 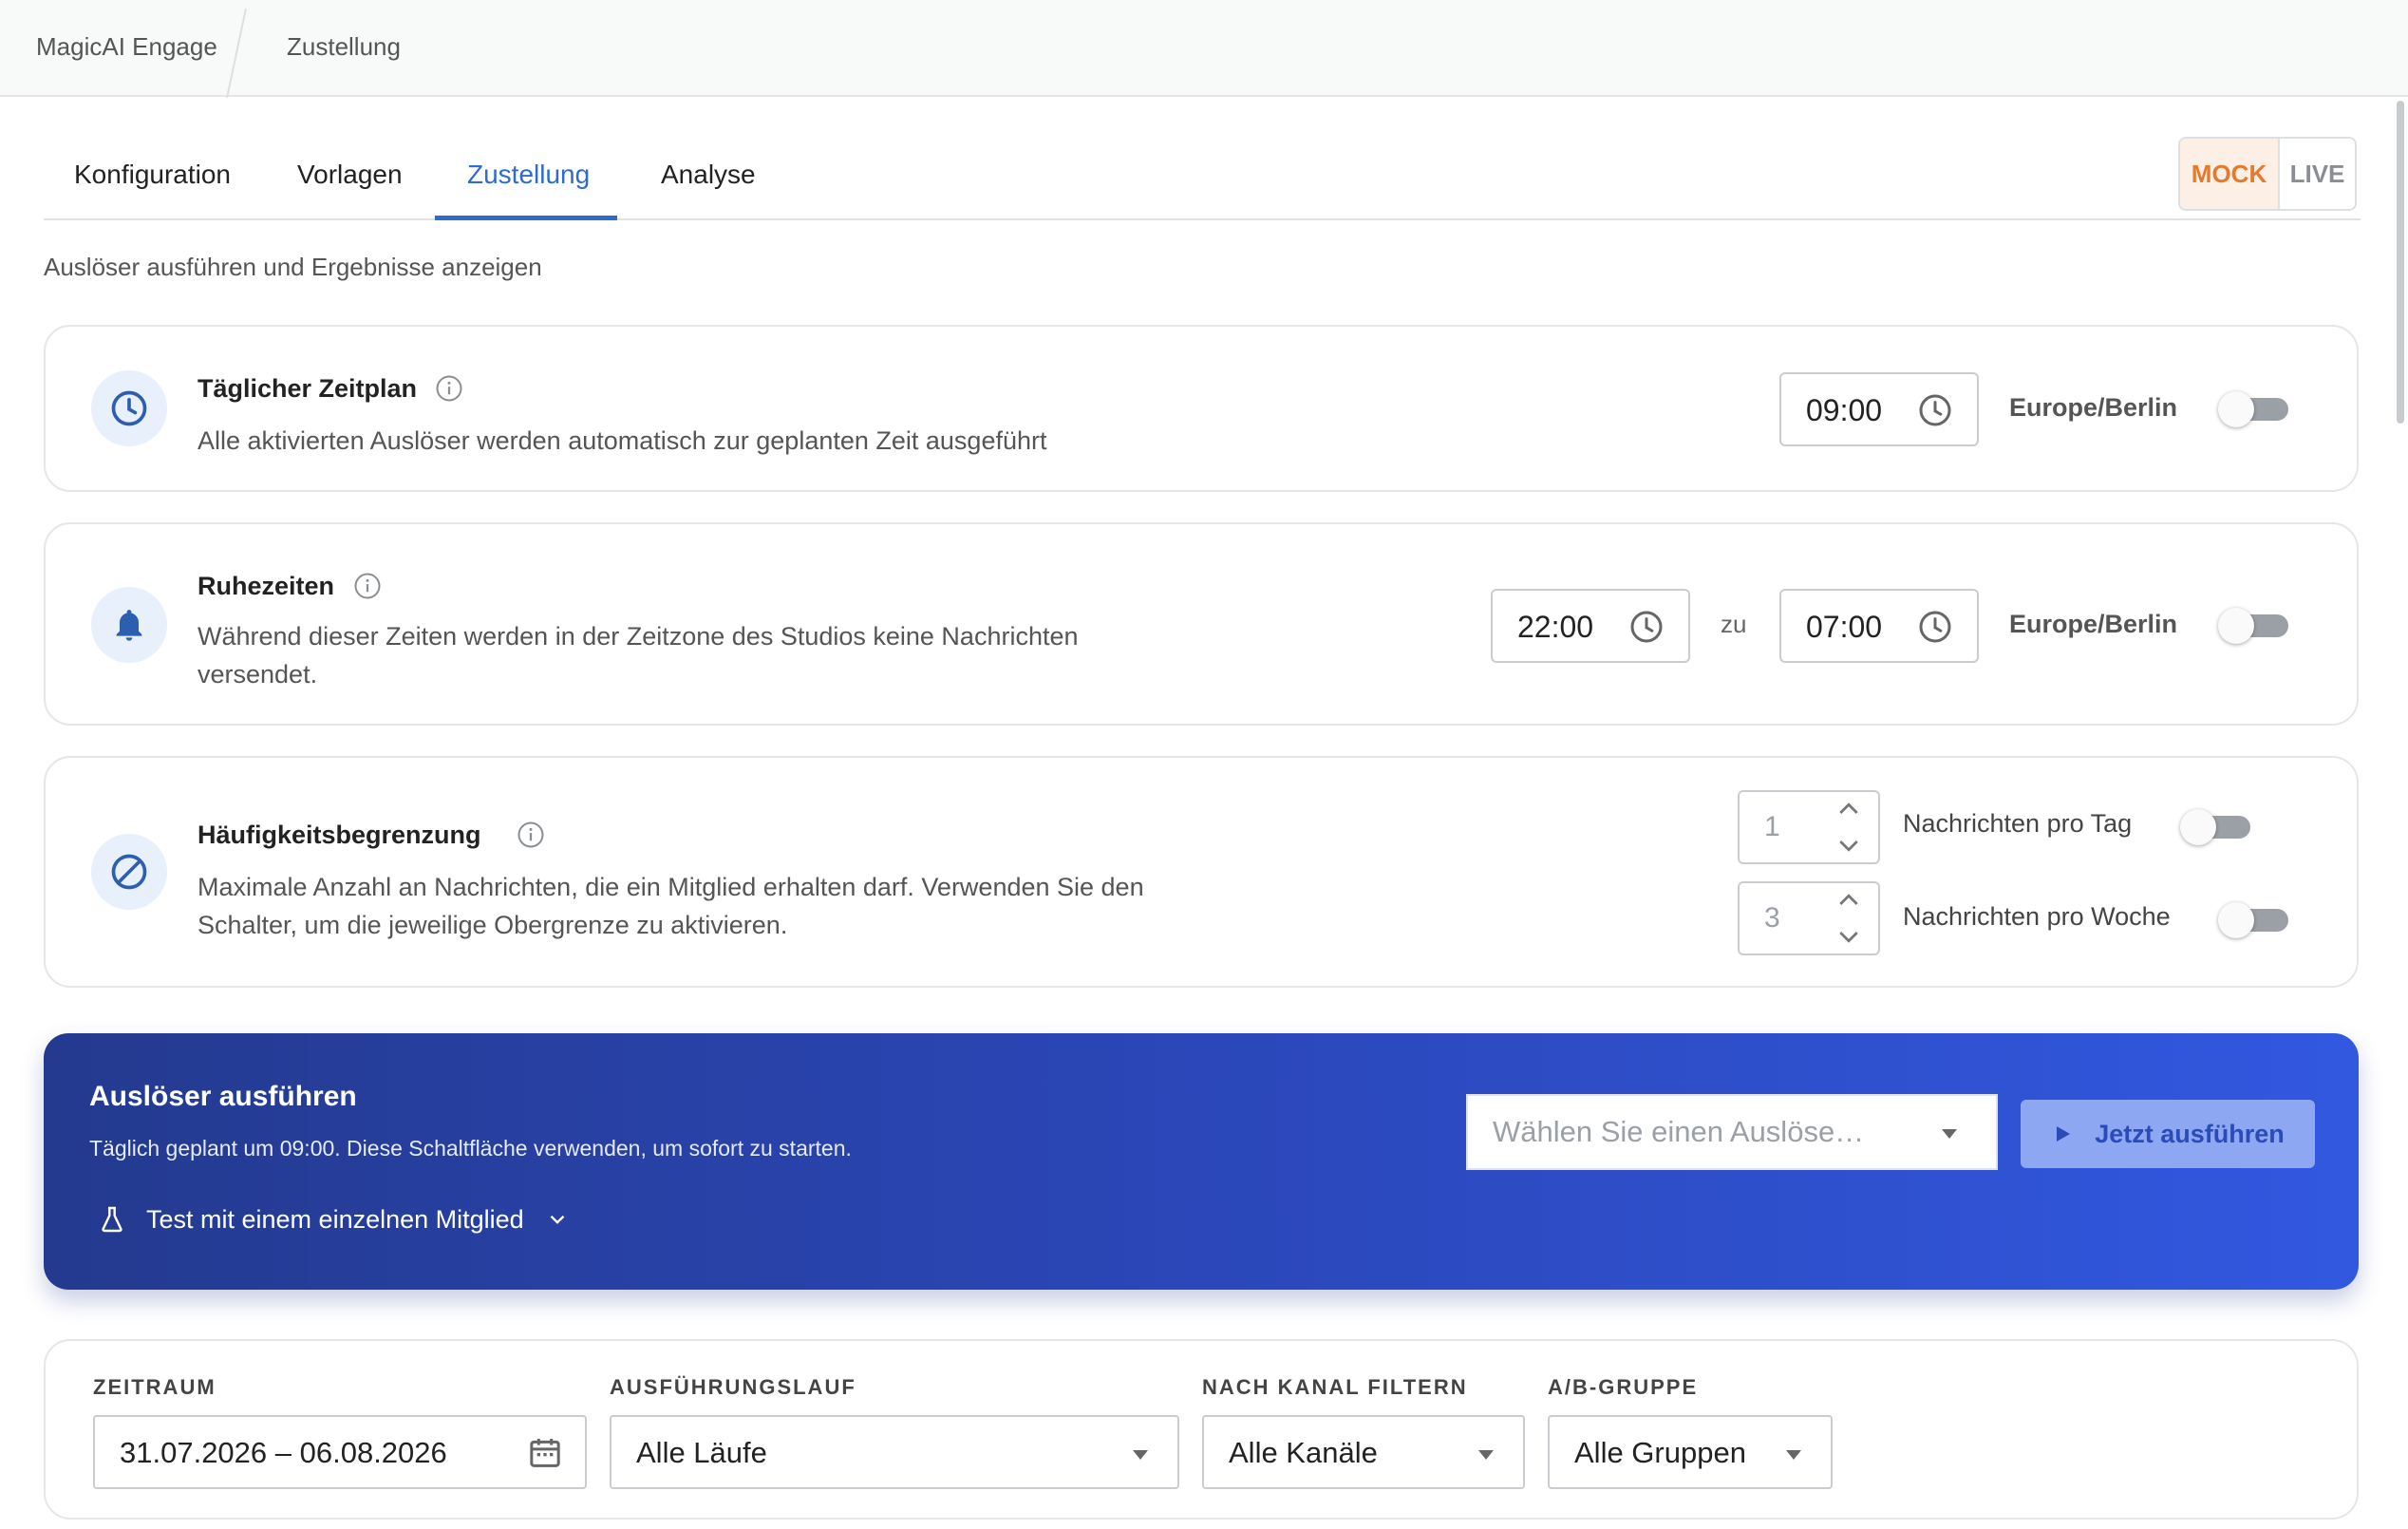 What do you see at coordinates (1772, 826) in the screenshot?
I see `per-day-value: 1` at bounding box center [1772, 826].